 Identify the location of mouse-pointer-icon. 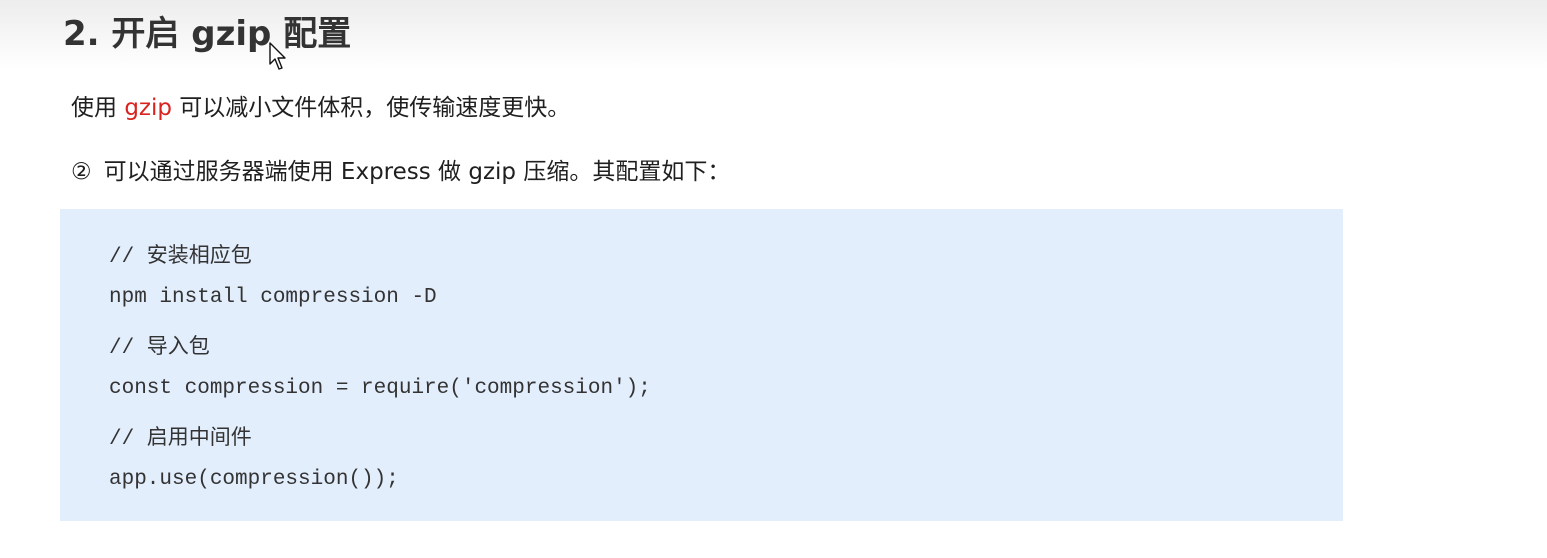
(277, 56).